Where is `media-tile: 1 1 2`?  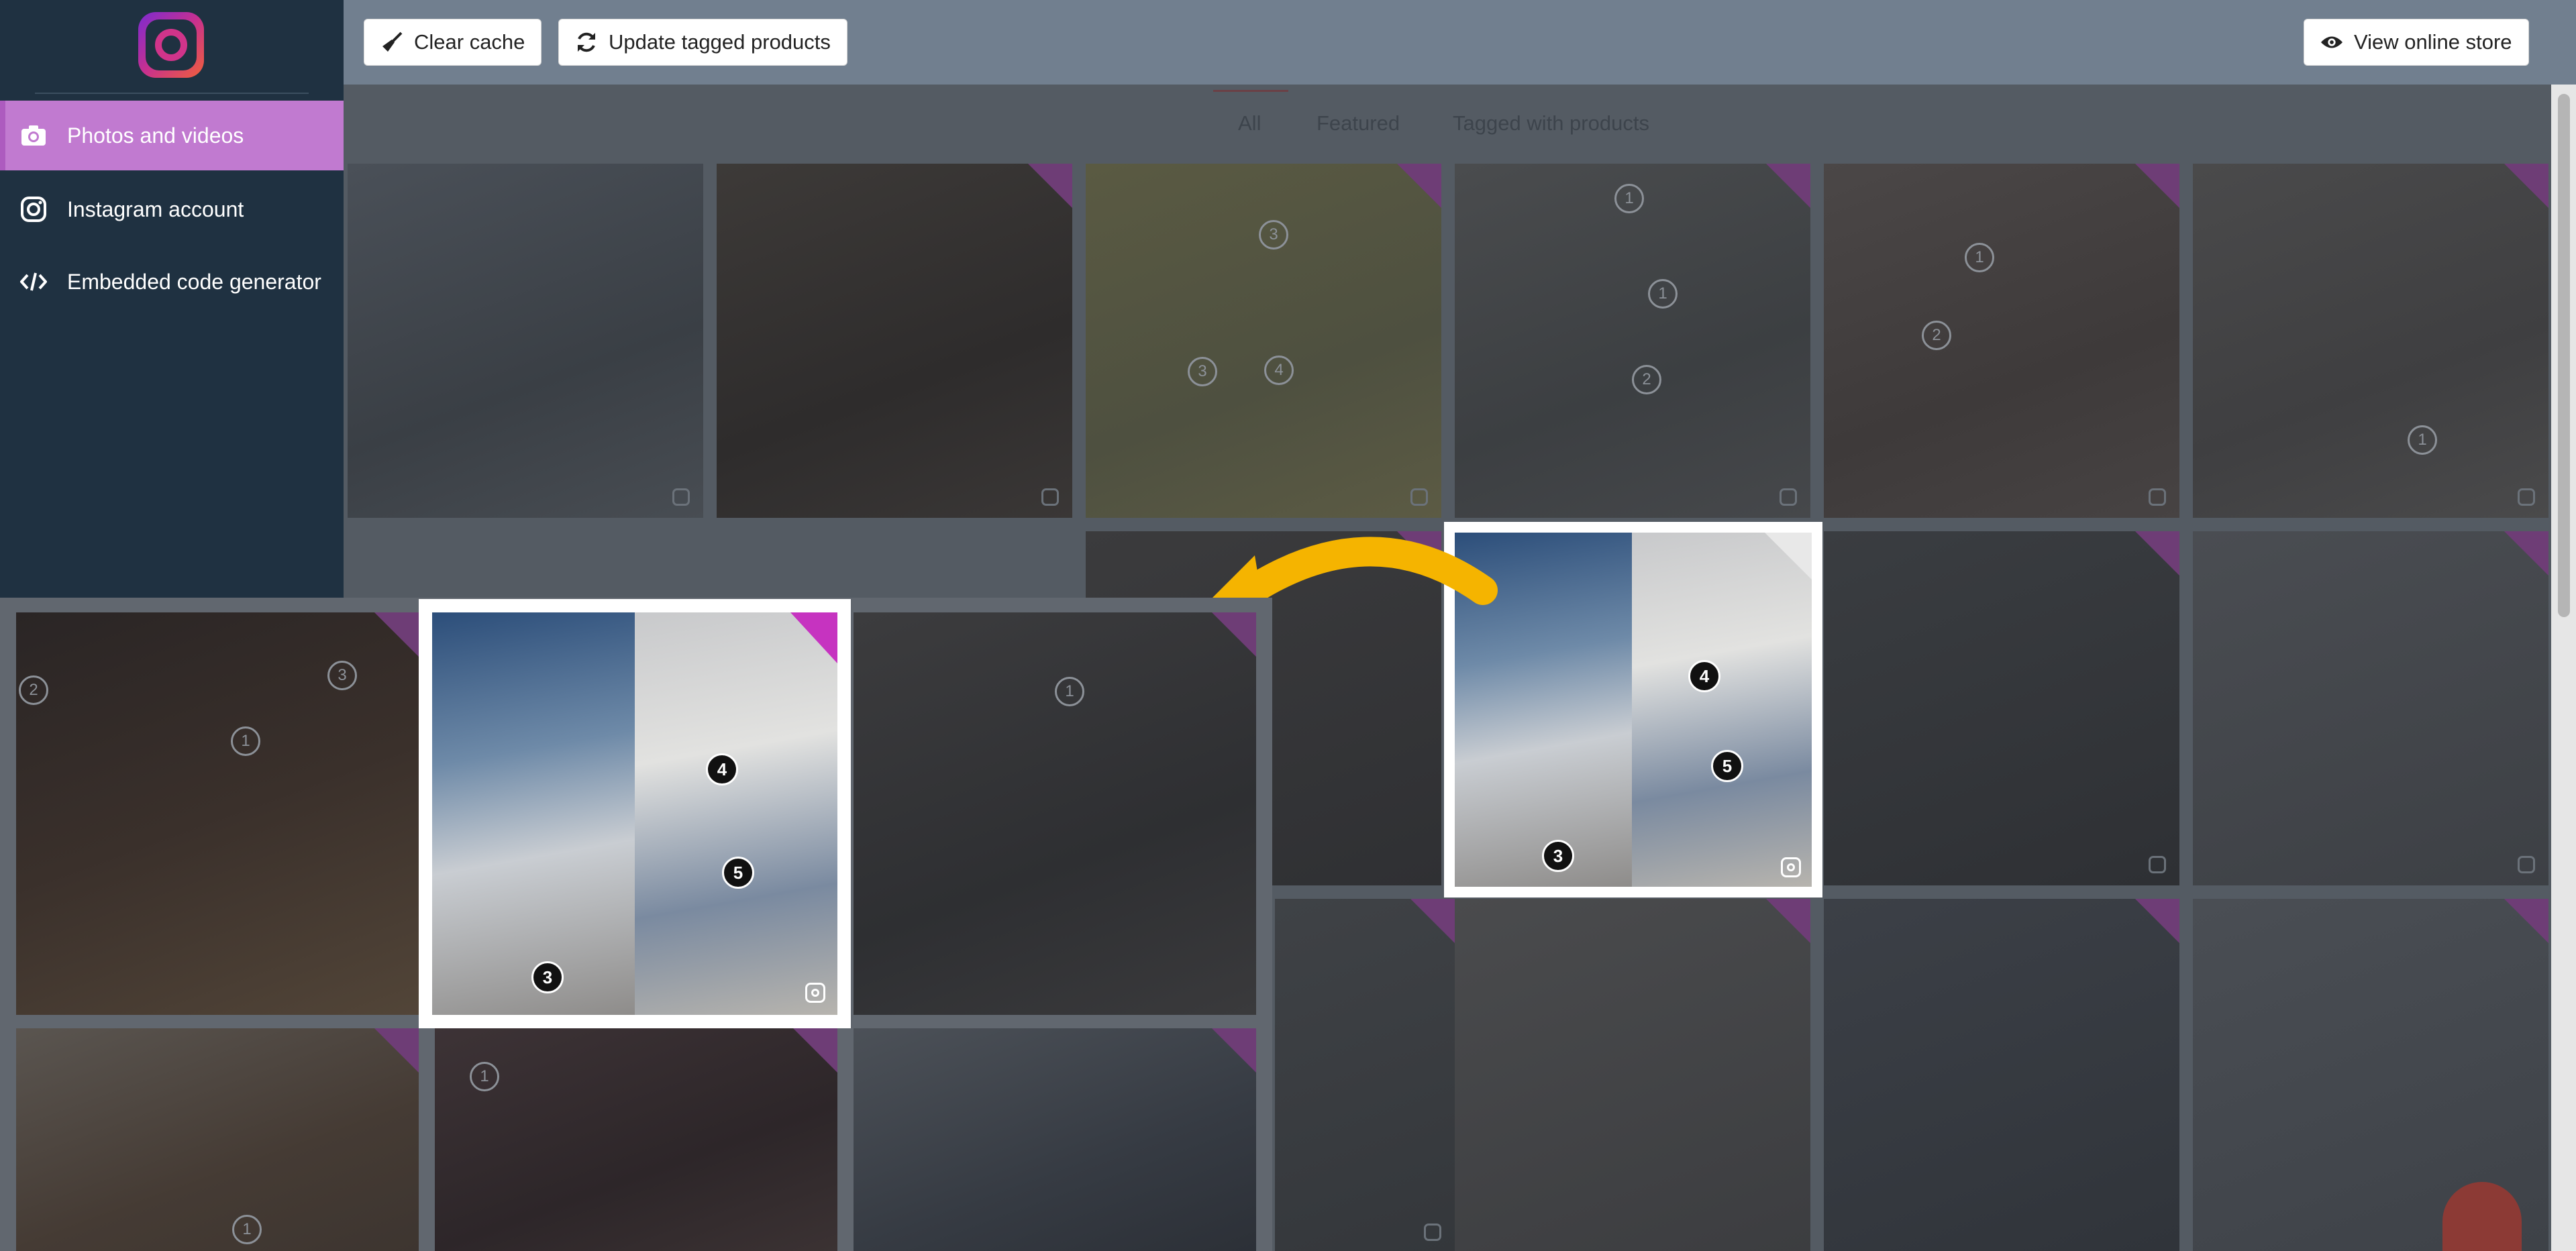 media-tile: 1 1 2 is located at coordinates (1632, 341).